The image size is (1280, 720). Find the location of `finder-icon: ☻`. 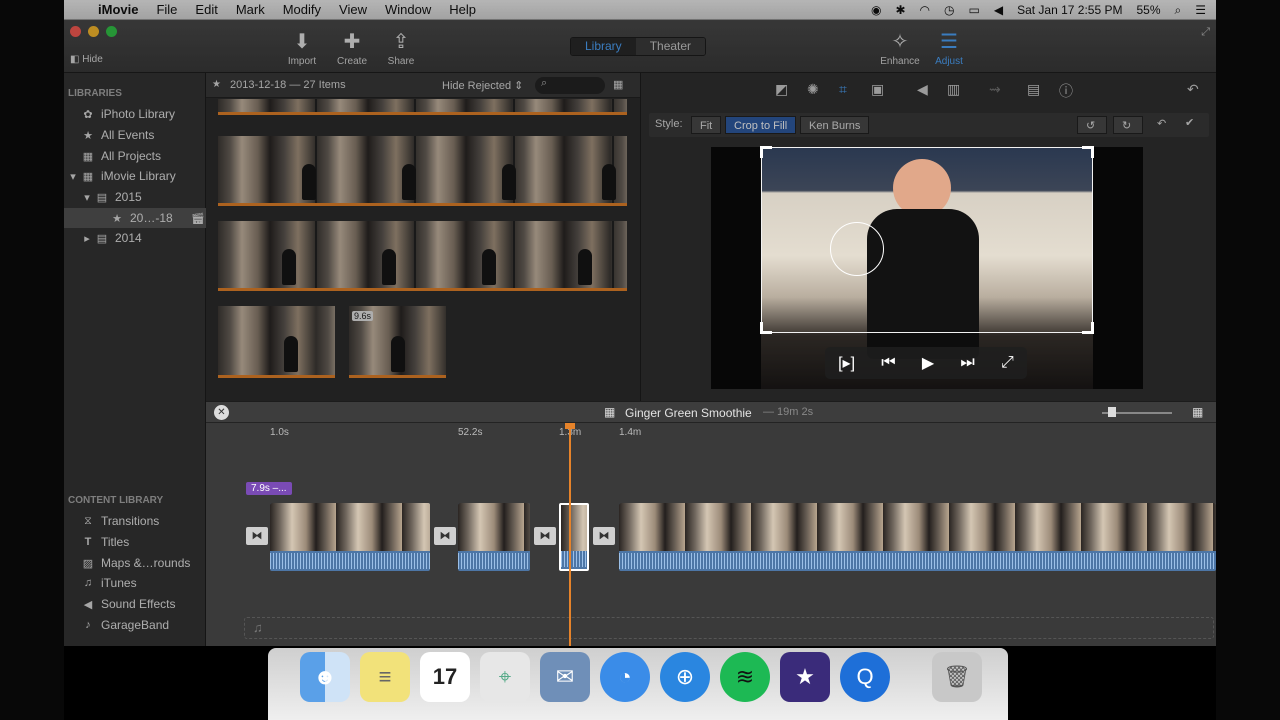

finder-icon: ☻ is located at coordinates (325, 677).